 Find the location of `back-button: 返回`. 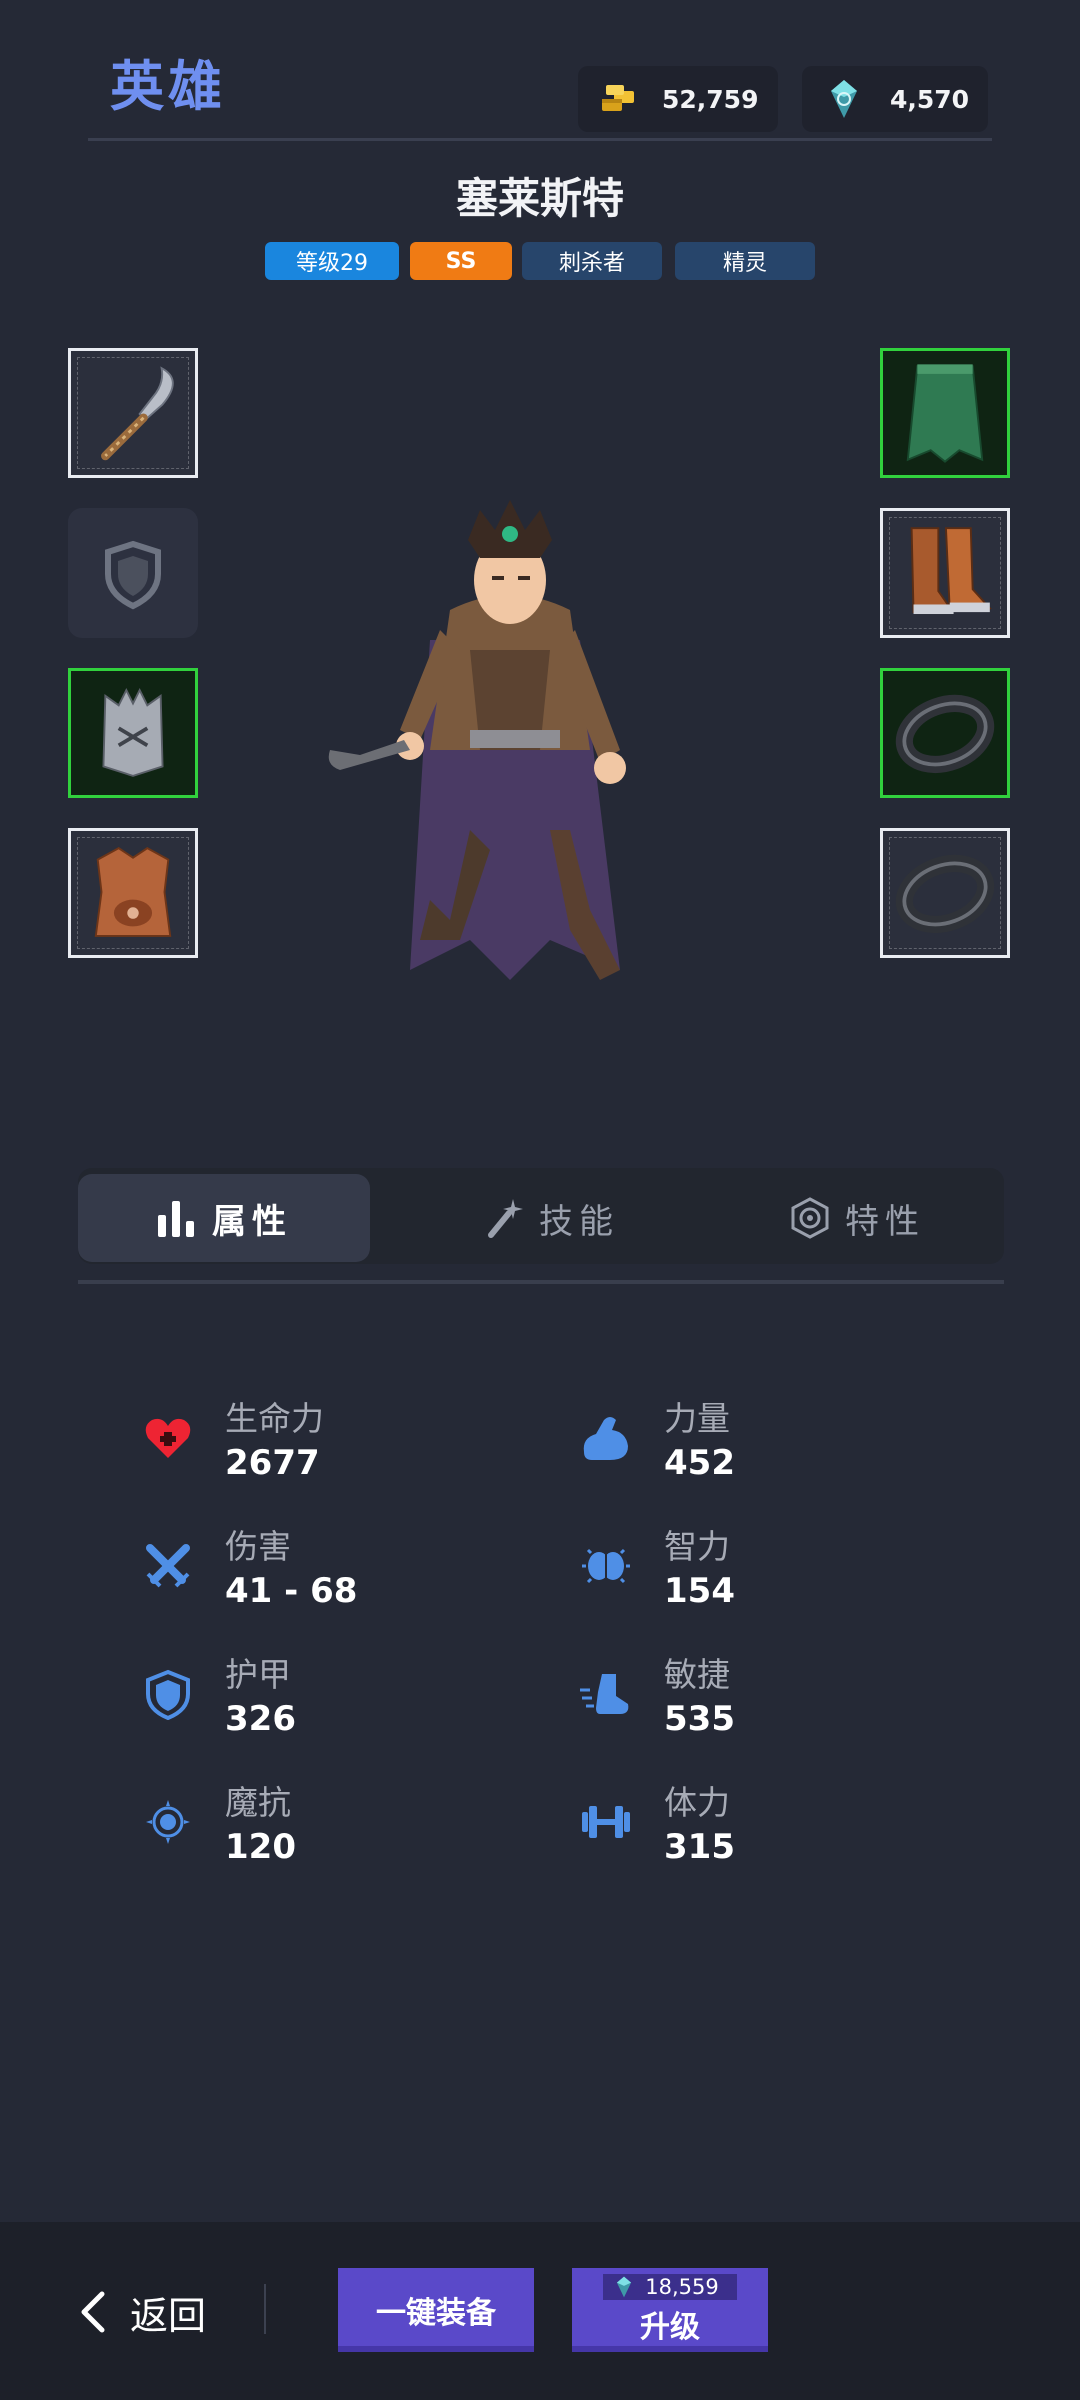

back-button: 返回 is located at coordinates (141, 2312).